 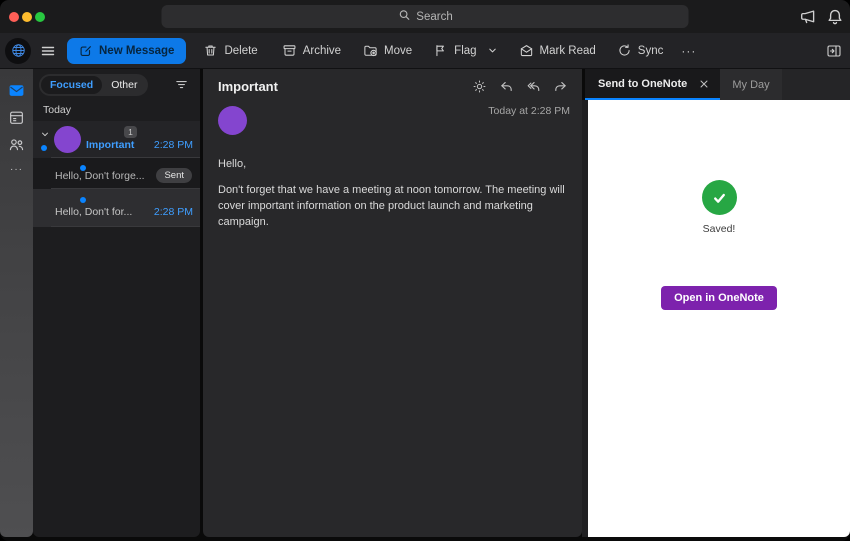 I want to click on sync-icon, so click(x=624, y=50).